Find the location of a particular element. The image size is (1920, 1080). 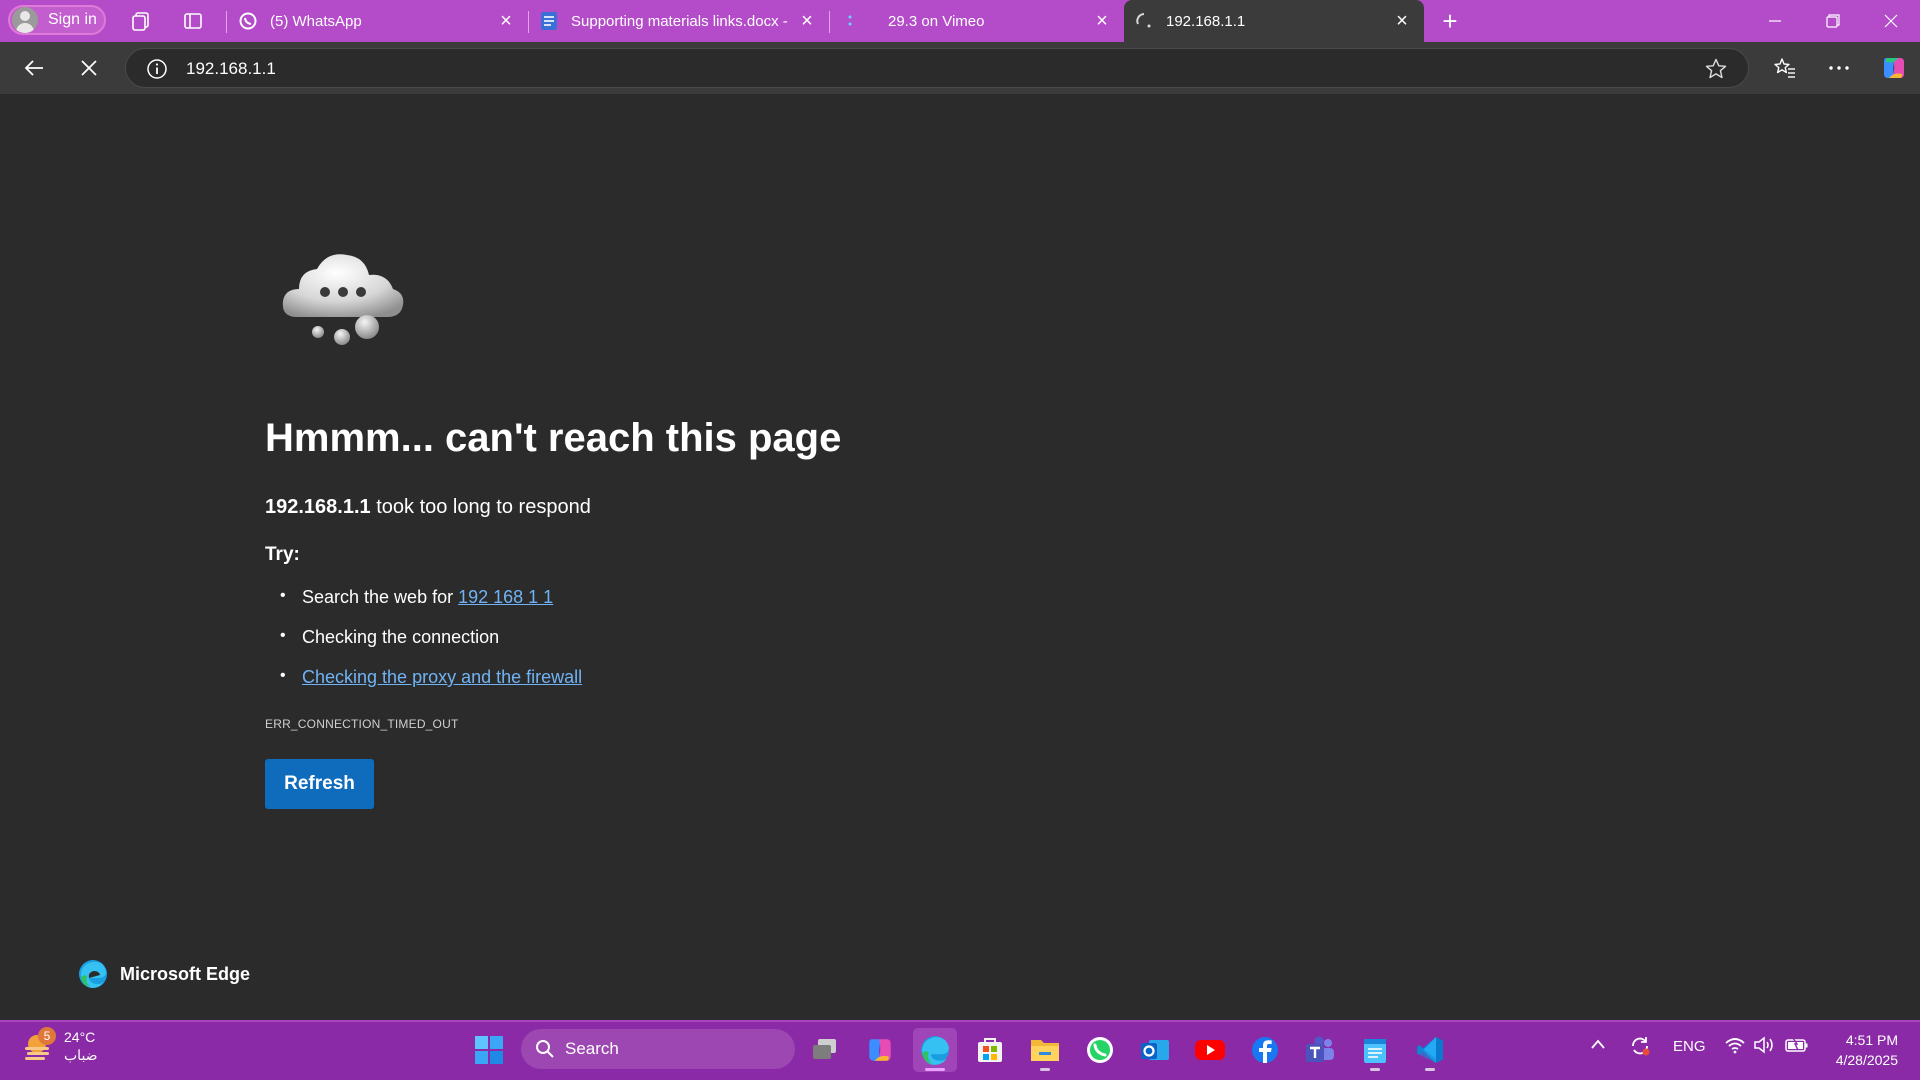

search-web-link: 192 168 1 1 is located at coordinates (505, 597).